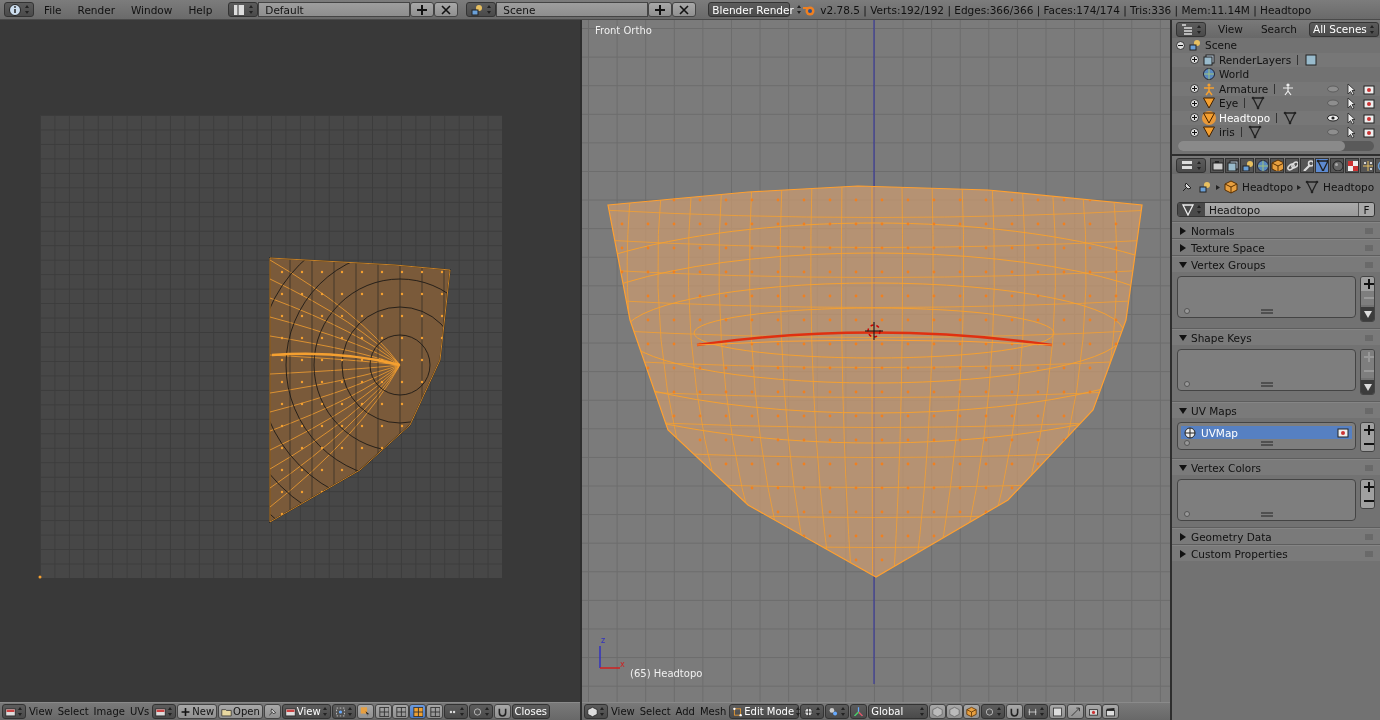  Describe the element at coordinates (938, 711) in the screenshot. I see `vertex-select-button` at that location.